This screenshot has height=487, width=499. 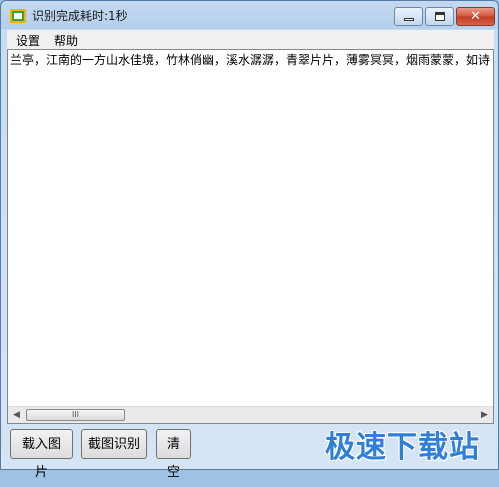 I want to click on scroll-thumb: III, so click(x=75, y=415).